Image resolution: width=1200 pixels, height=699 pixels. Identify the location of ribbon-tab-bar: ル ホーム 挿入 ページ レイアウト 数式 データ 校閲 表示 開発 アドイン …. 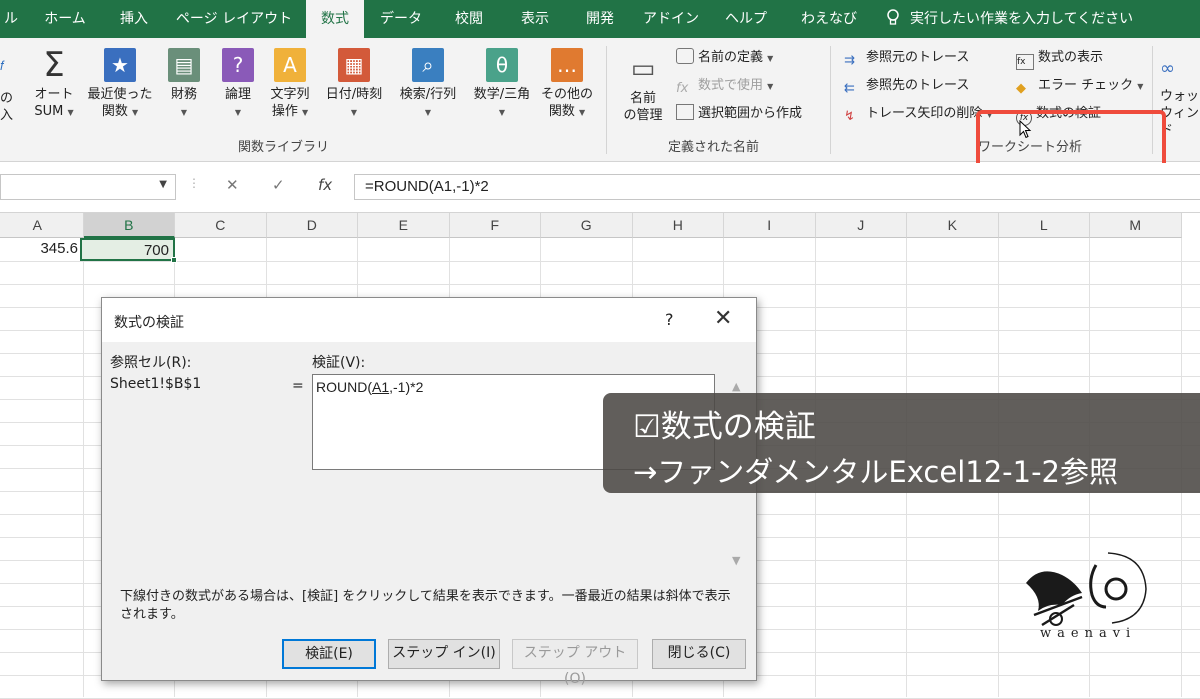
(600, 19).